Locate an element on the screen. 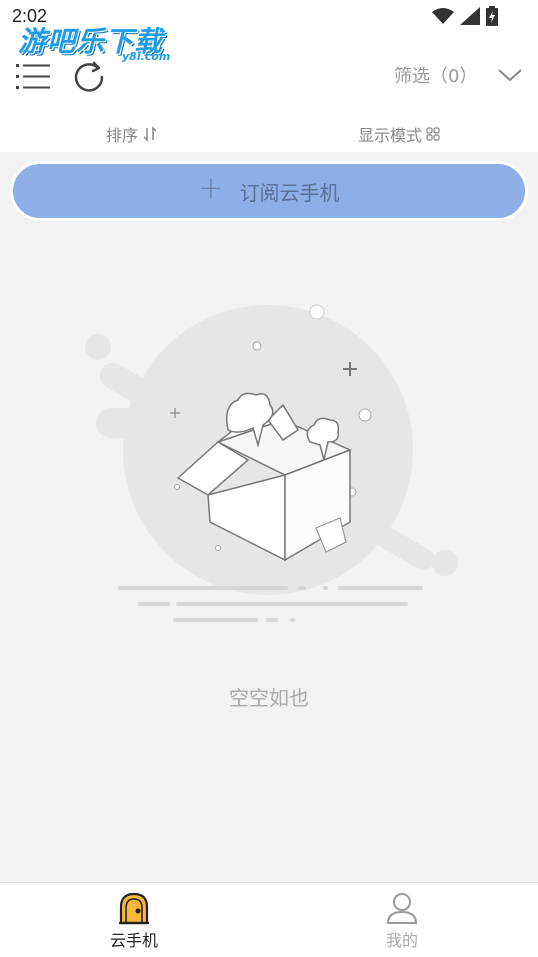 This screenshot has width=538, height=957. filter-dropdown: 筛选（0） is located at coordinates (458, 75).